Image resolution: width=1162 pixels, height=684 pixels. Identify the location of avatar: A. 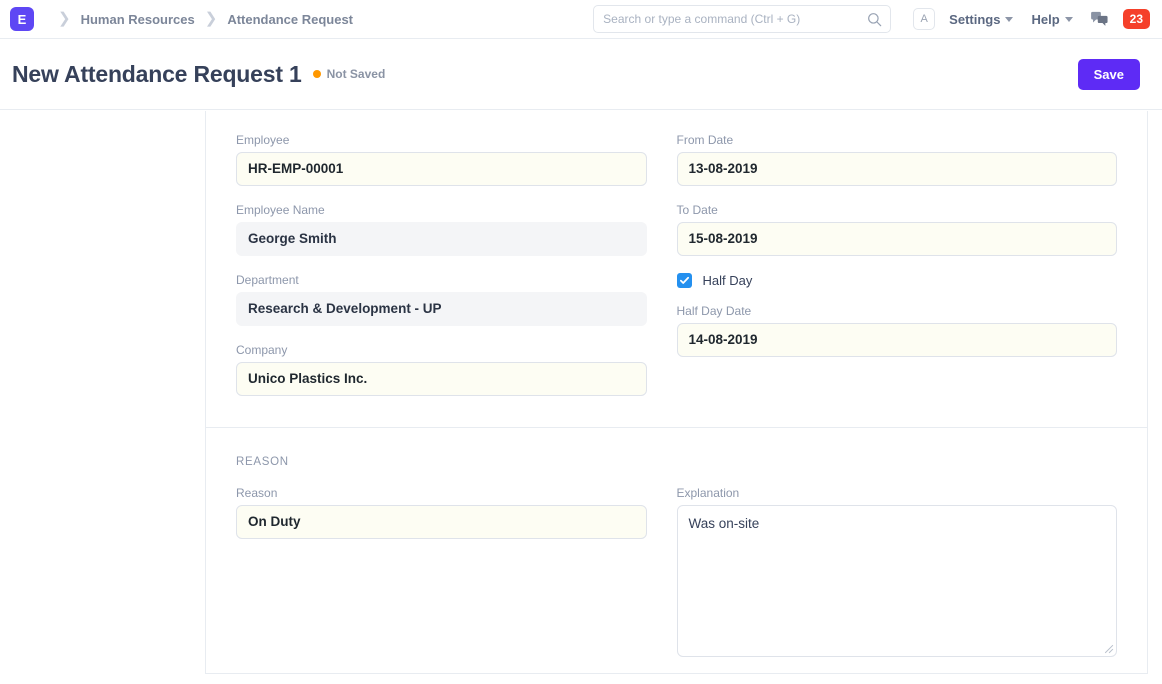
(924, 19).